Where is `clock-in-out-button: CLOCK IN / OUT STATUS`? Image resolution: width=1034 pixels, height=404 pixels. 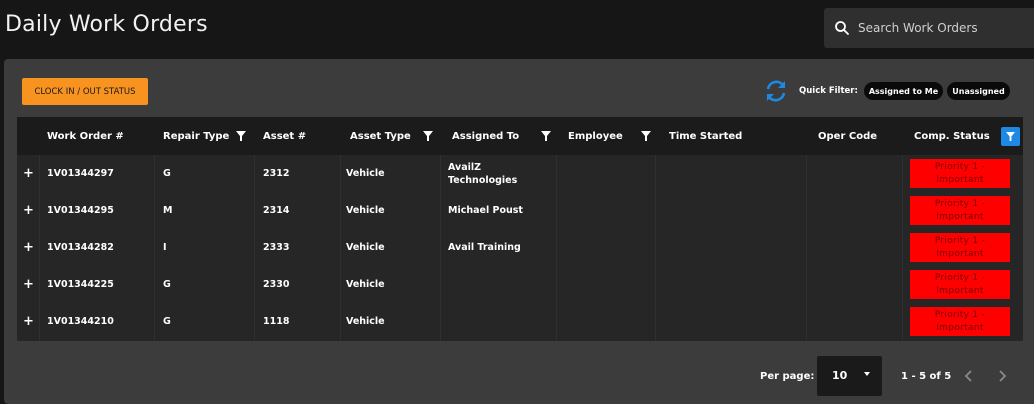
clock-in-out-button: CLOCK IN / OUT STATUS is located at coordinates (85, 91).